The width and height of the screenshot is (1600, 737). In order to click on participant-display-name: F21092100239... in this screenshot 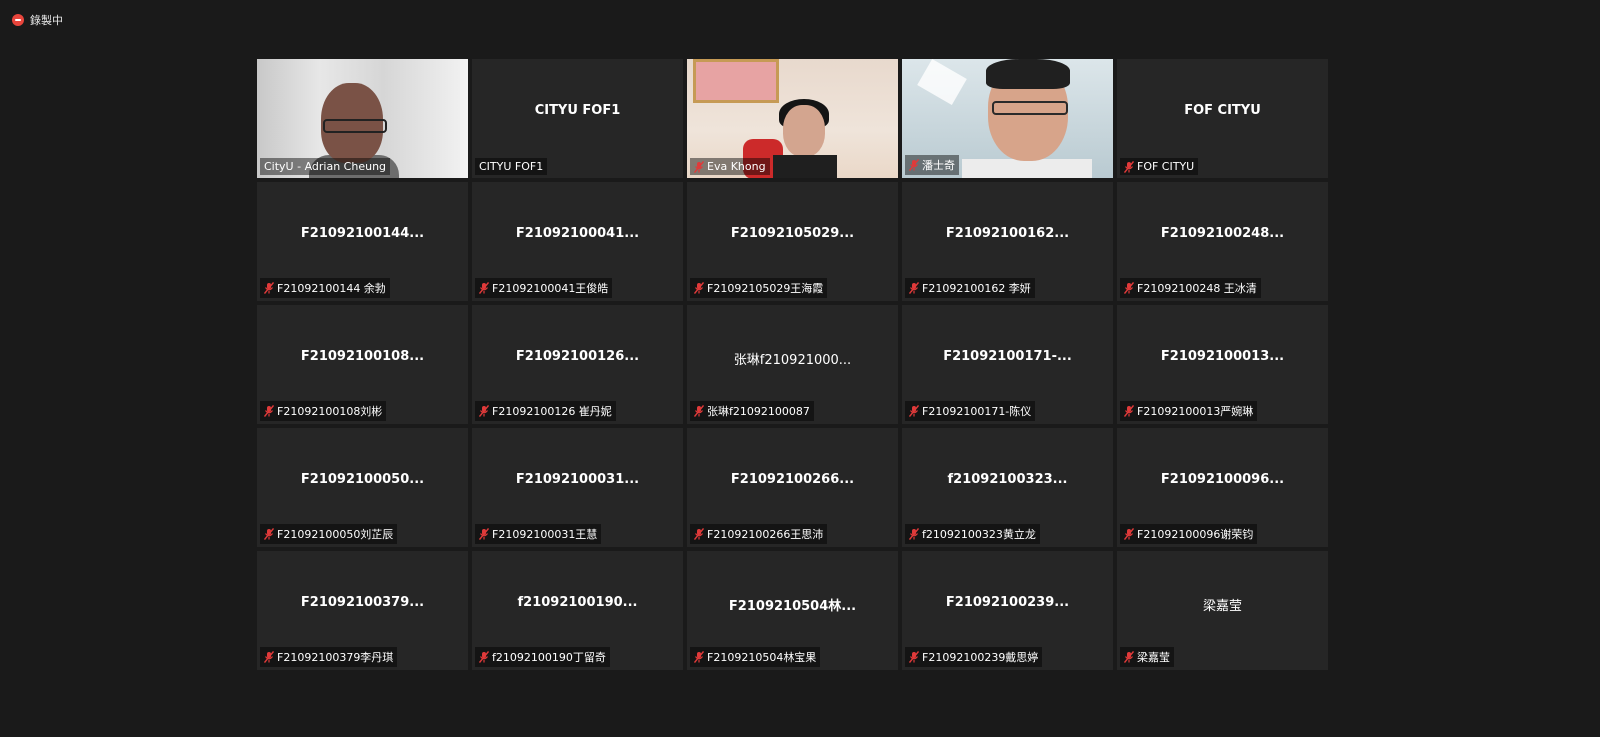, I will do `click(1007, 602)`.